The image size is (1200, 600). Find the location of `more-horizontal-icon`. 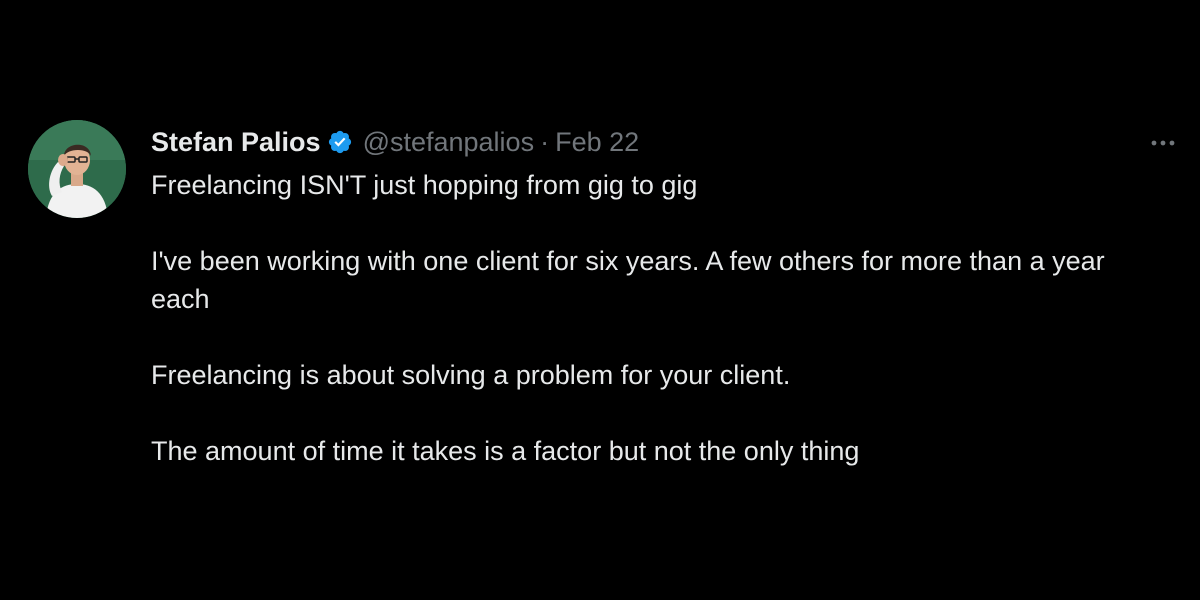

more-horizontal-icon is located at coordinates (1163, 143).